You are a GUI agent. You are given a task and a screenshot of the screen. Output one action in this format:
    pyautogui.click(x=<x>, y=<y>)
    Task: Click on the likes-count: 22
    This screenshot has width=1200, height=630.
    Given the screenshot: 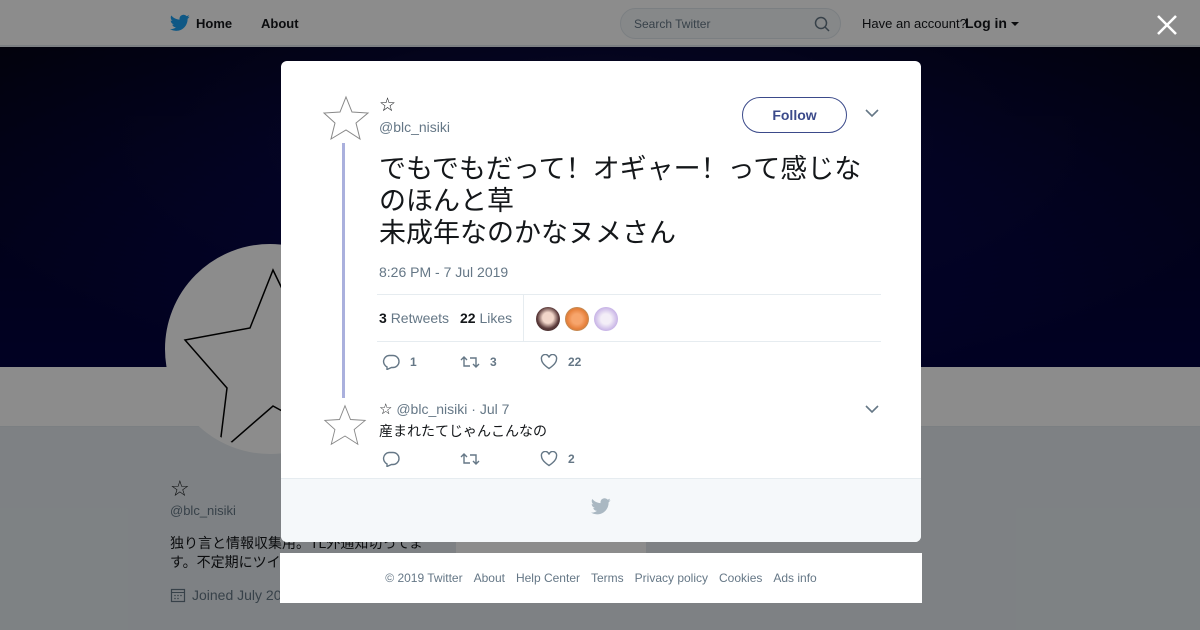 What is the action you would take?
    pyautogui.click(x=468, y=318)
    